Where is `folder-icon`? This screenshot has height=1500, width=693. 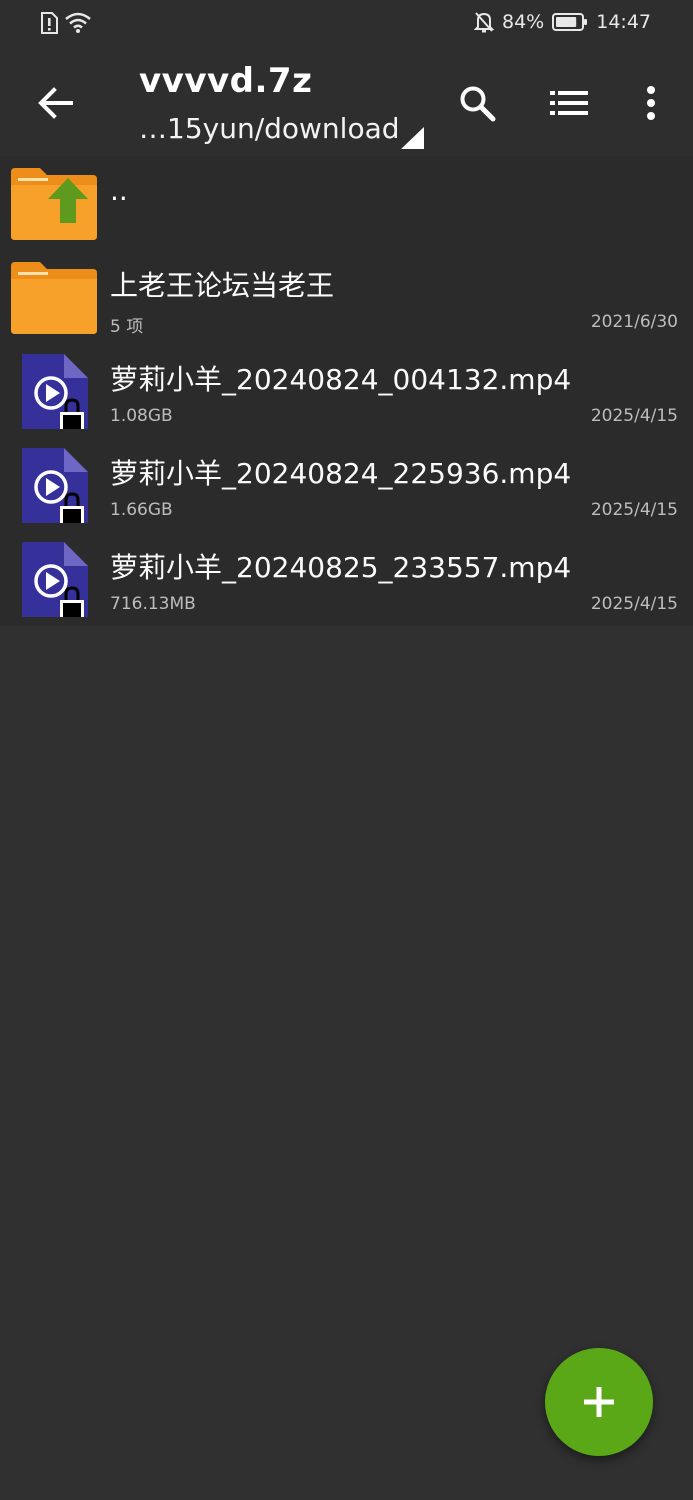 folder-icon is located at coordinates (54, 298).